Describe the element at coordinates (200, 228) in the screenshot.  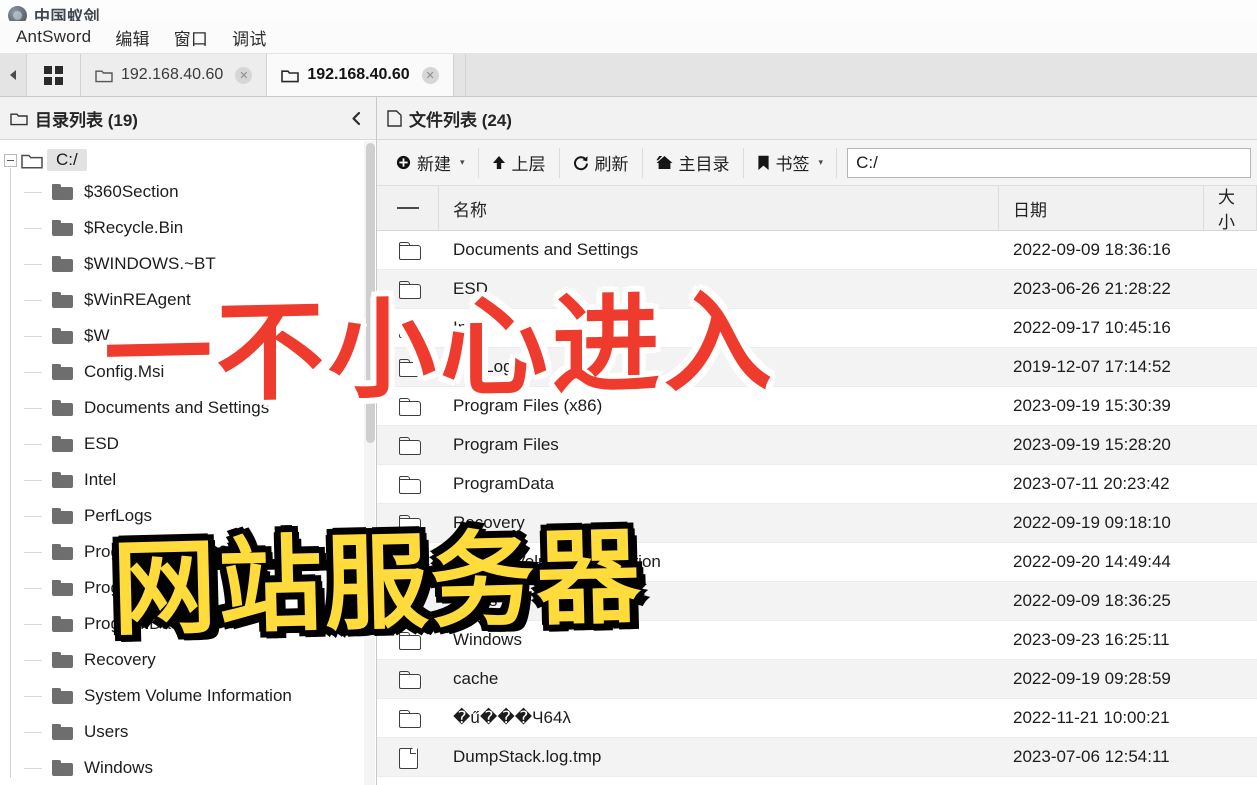
I see `tree-item-recycle-bin: $Recycle.Bin` at that location.